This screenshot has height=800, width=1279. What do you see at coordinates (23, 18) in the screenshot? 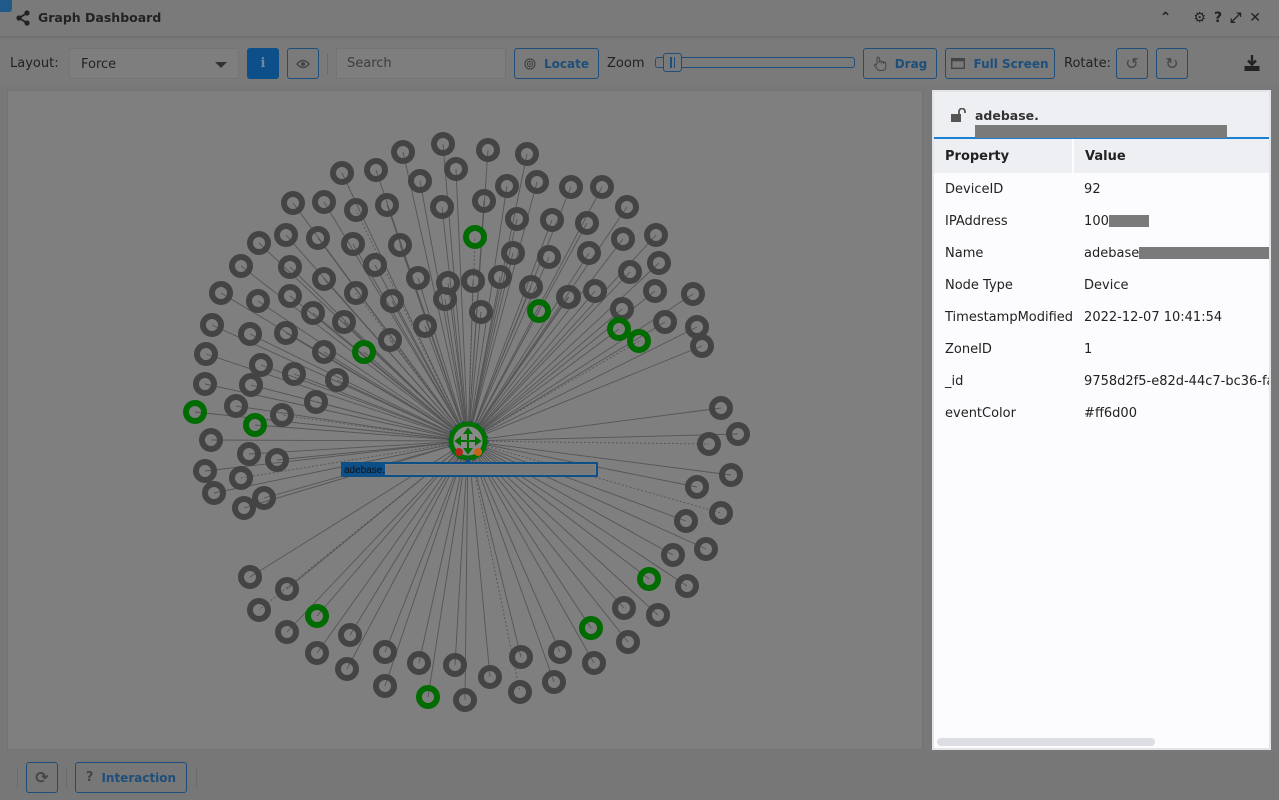
I see `share-nodes-icon` at bounding box center [23, 18].